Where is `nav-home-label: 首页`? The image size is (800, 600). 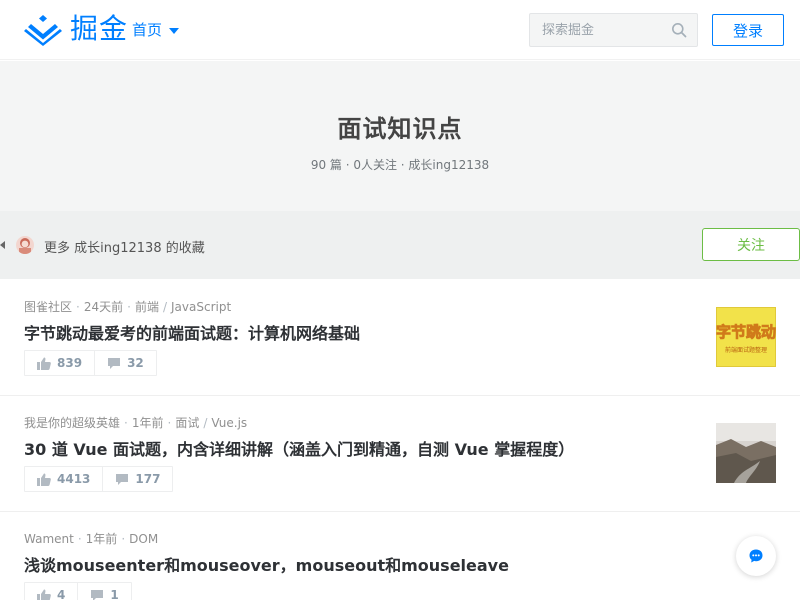 nav-home-label: 首页 is located at coordinates (147, 30).